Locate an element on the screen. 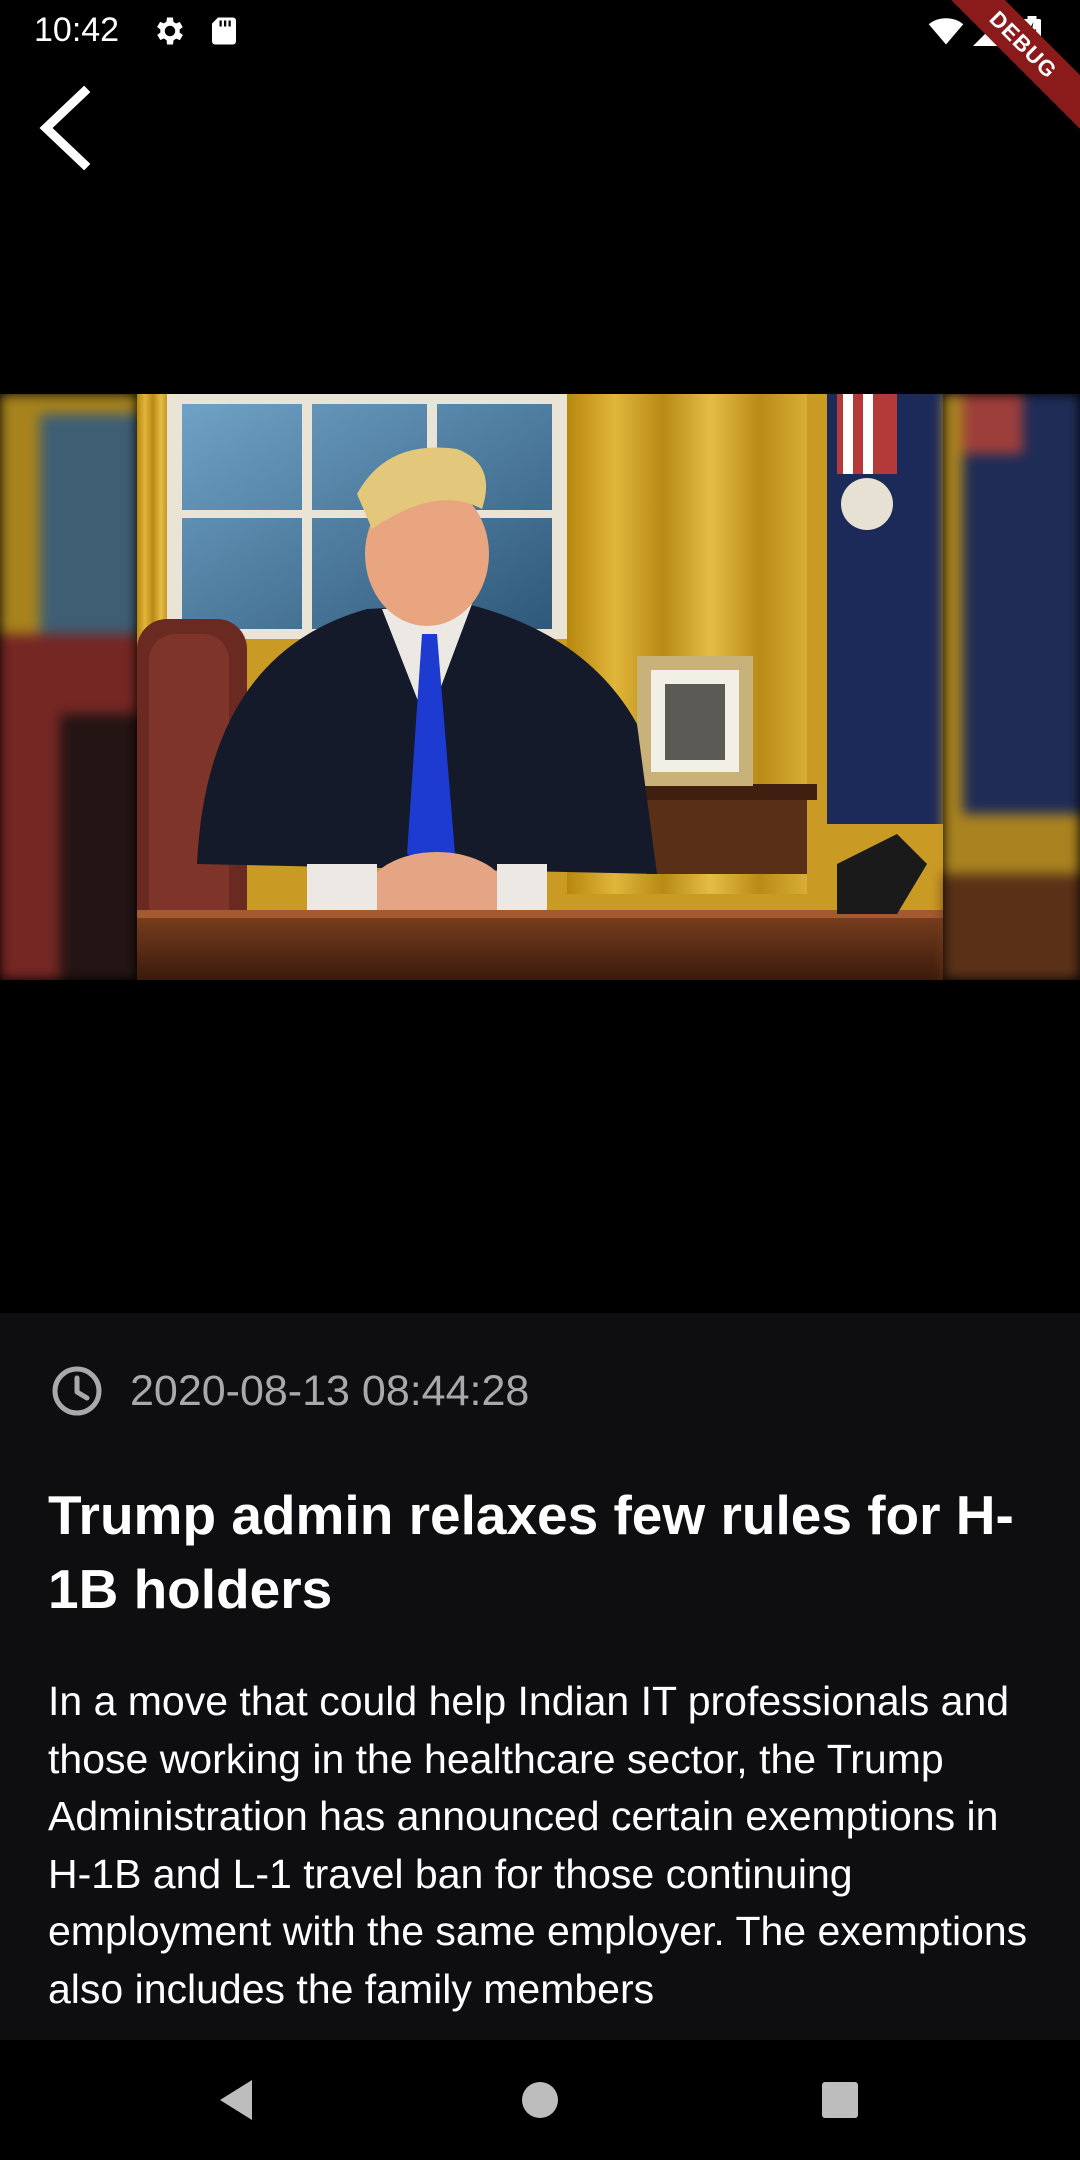 The height and width of the screenshot is (2160, 1080). home-circle-icon is located at coordinates (540, 2100).